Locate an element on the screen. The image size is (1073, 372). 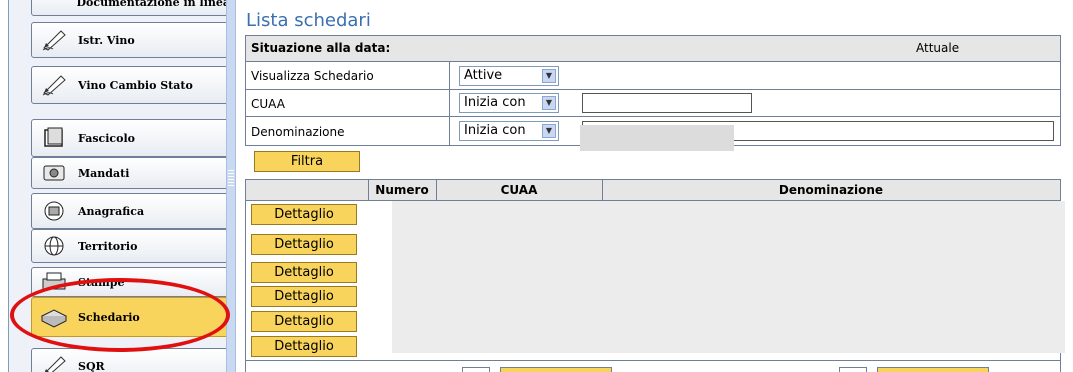
table-header: Numero CUAA Denominazione is located at coordinates (653, 190).